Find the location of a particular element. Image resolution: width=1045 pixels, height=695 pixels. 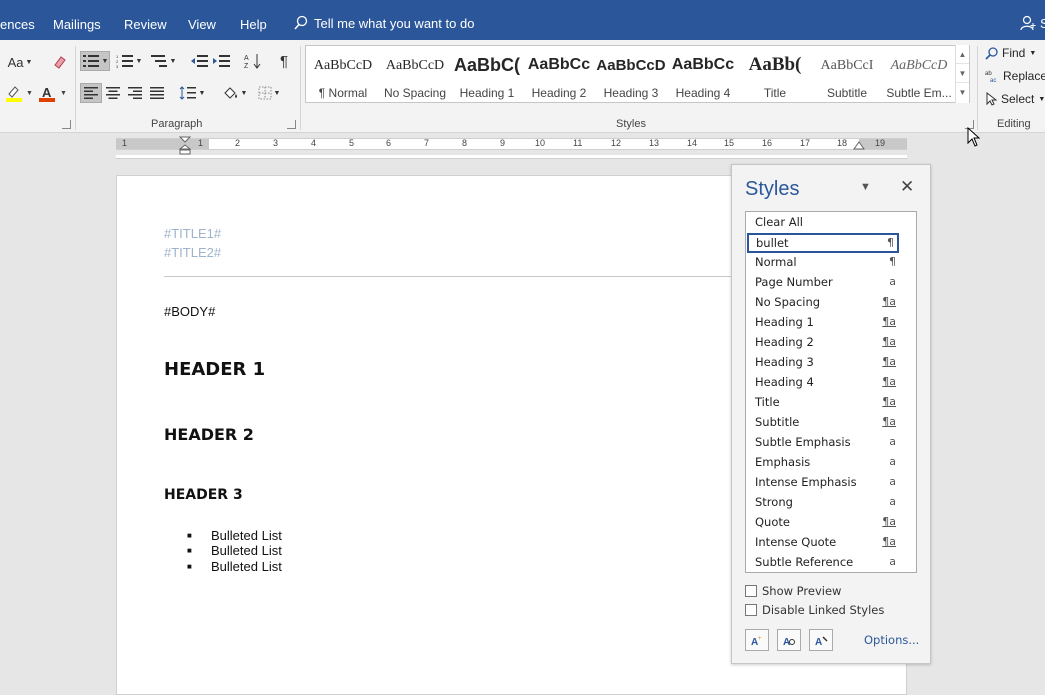

style-item: Heading 2 ¶a is located at coordinates (831, 342).